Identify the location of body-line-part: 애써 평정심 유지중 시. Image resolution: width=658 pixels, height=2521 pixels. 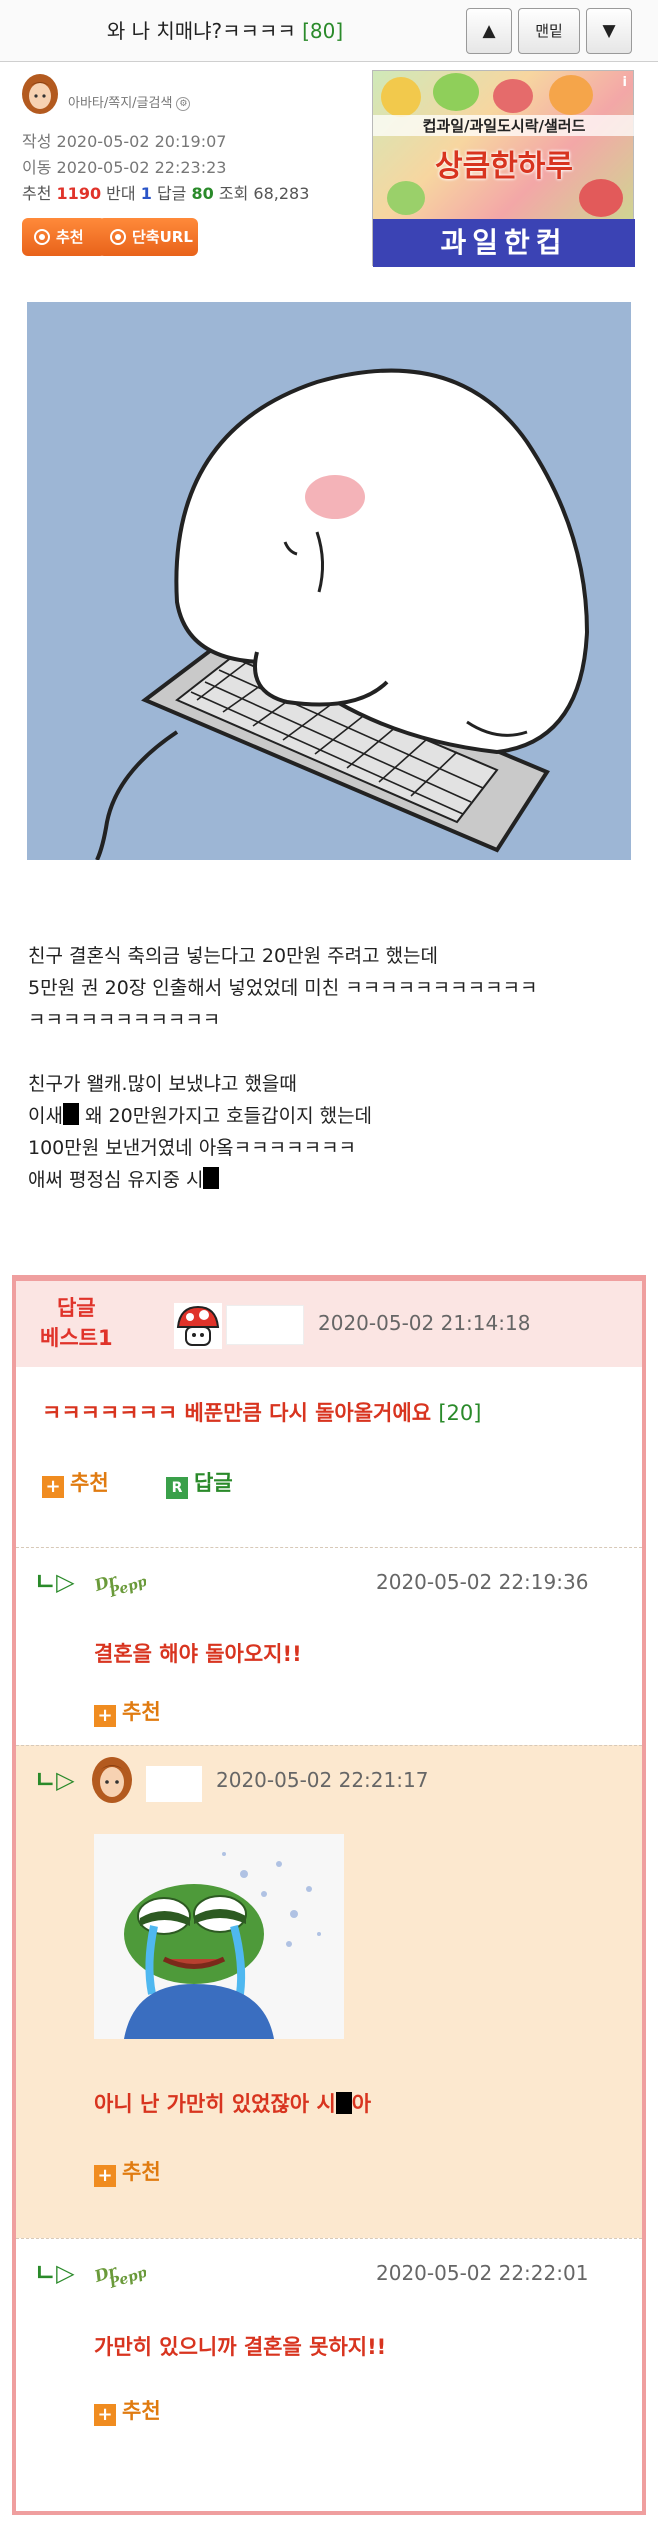
(116, 1180).